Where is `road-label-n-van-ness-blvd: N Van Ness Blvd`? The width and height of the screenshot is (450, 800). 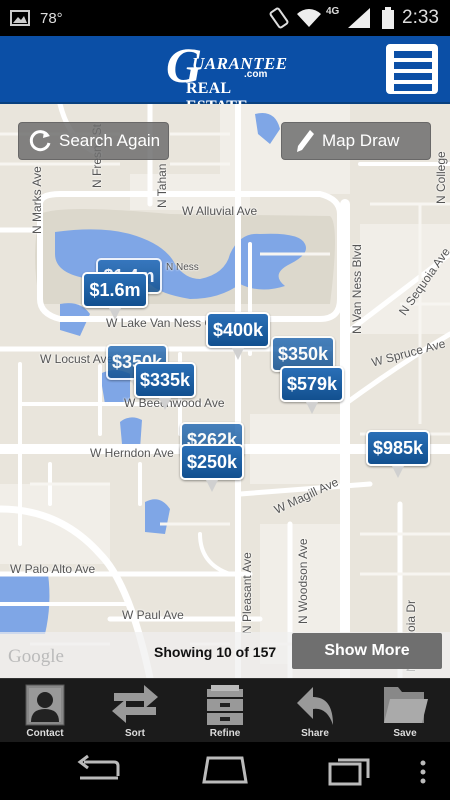 road-label-n-van-ness-blvd: N Van Ness Blvd is located at coordinates (357, 289).